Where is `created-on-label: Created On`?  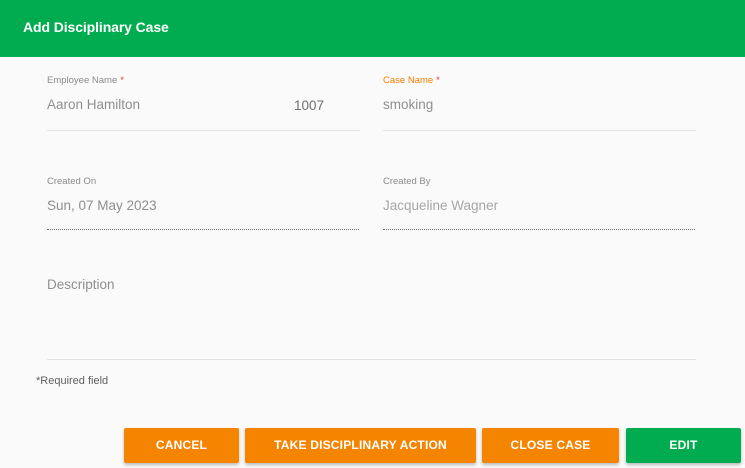 created-on-label: Created On is located at coordinates (72, 181).